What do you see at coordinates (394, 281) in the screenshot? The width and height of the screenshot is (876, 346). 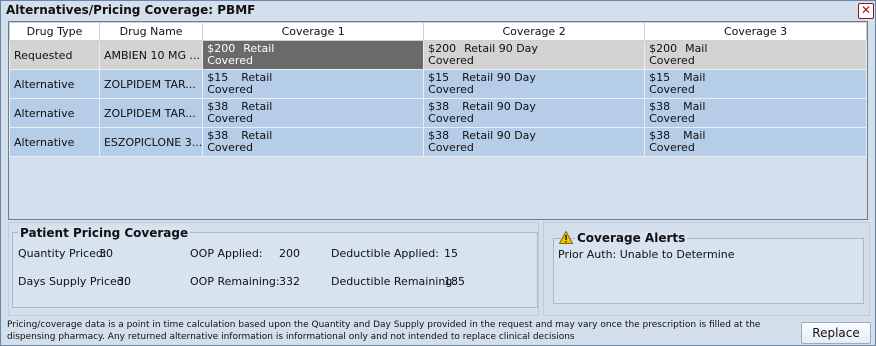 I see `deductible-remaining-label: Deductible Remaining:` at bounding box center [394, 281].